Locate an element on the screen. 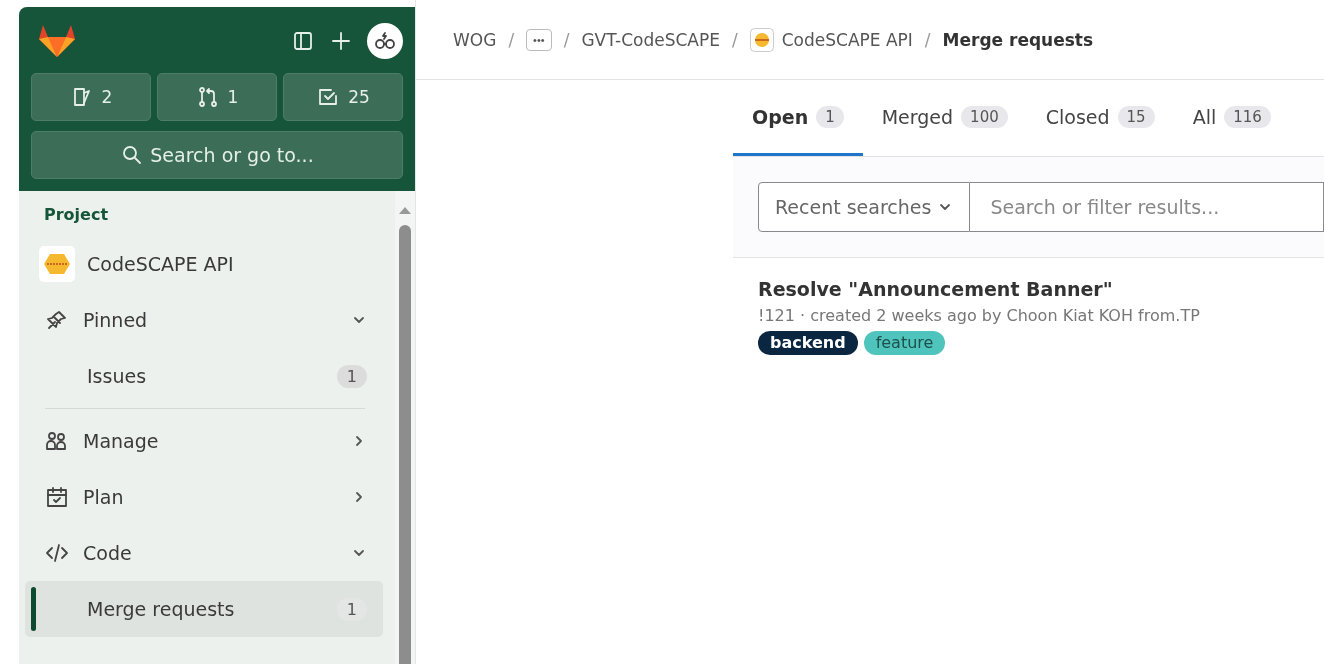 The width and height of the screenshot is (1324, 664). nav-item: Issues 1 is located at coordinates (204, 376).